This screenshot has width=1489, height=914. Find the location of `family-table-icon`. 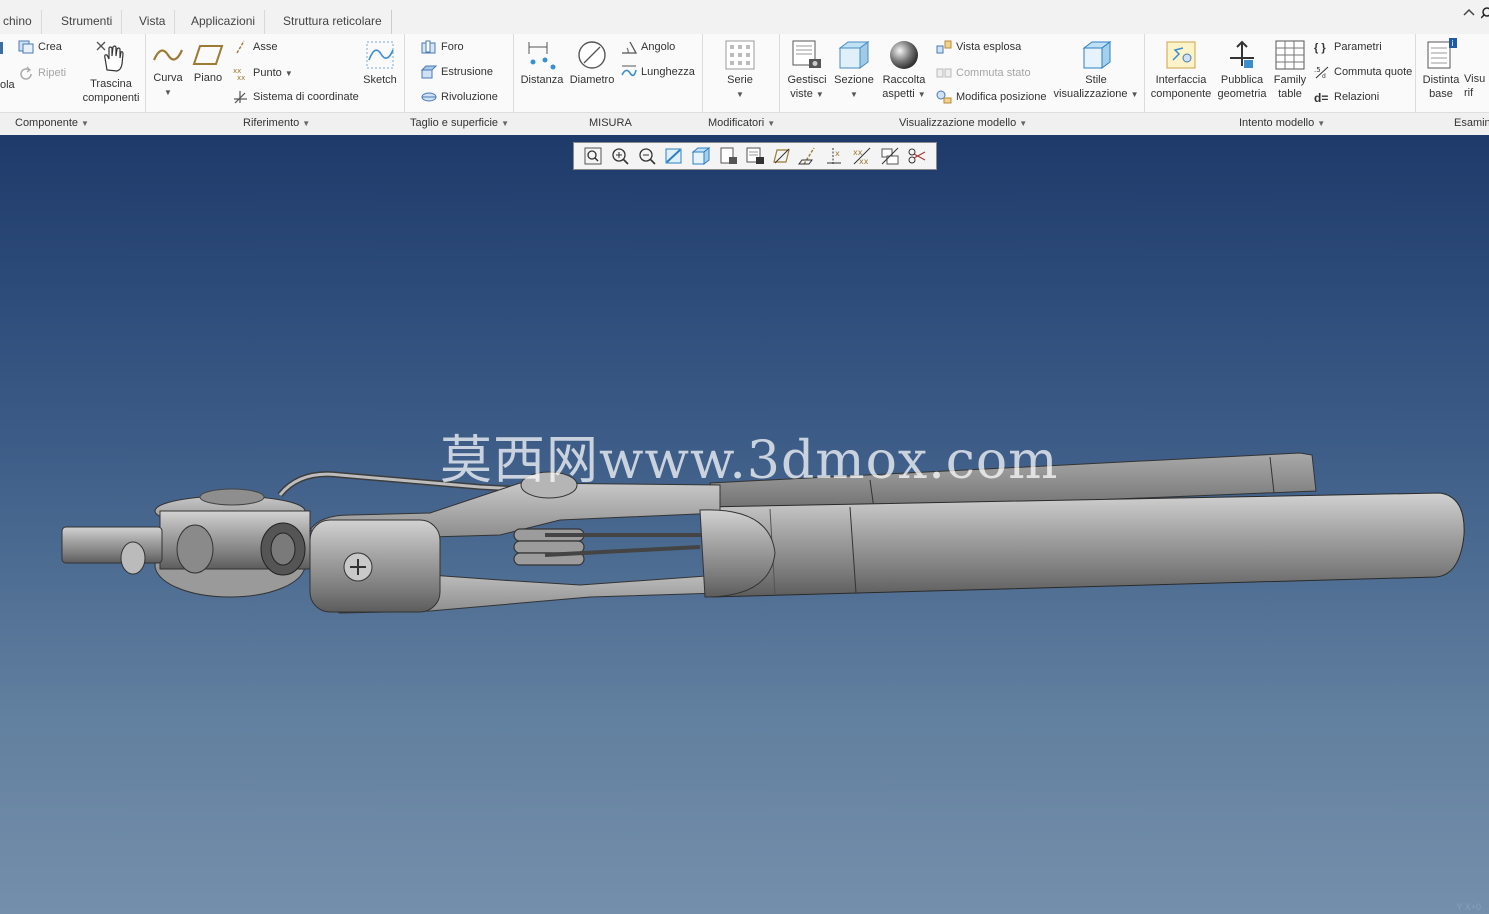

family-table-icon is located at coordinates (1290, 55).